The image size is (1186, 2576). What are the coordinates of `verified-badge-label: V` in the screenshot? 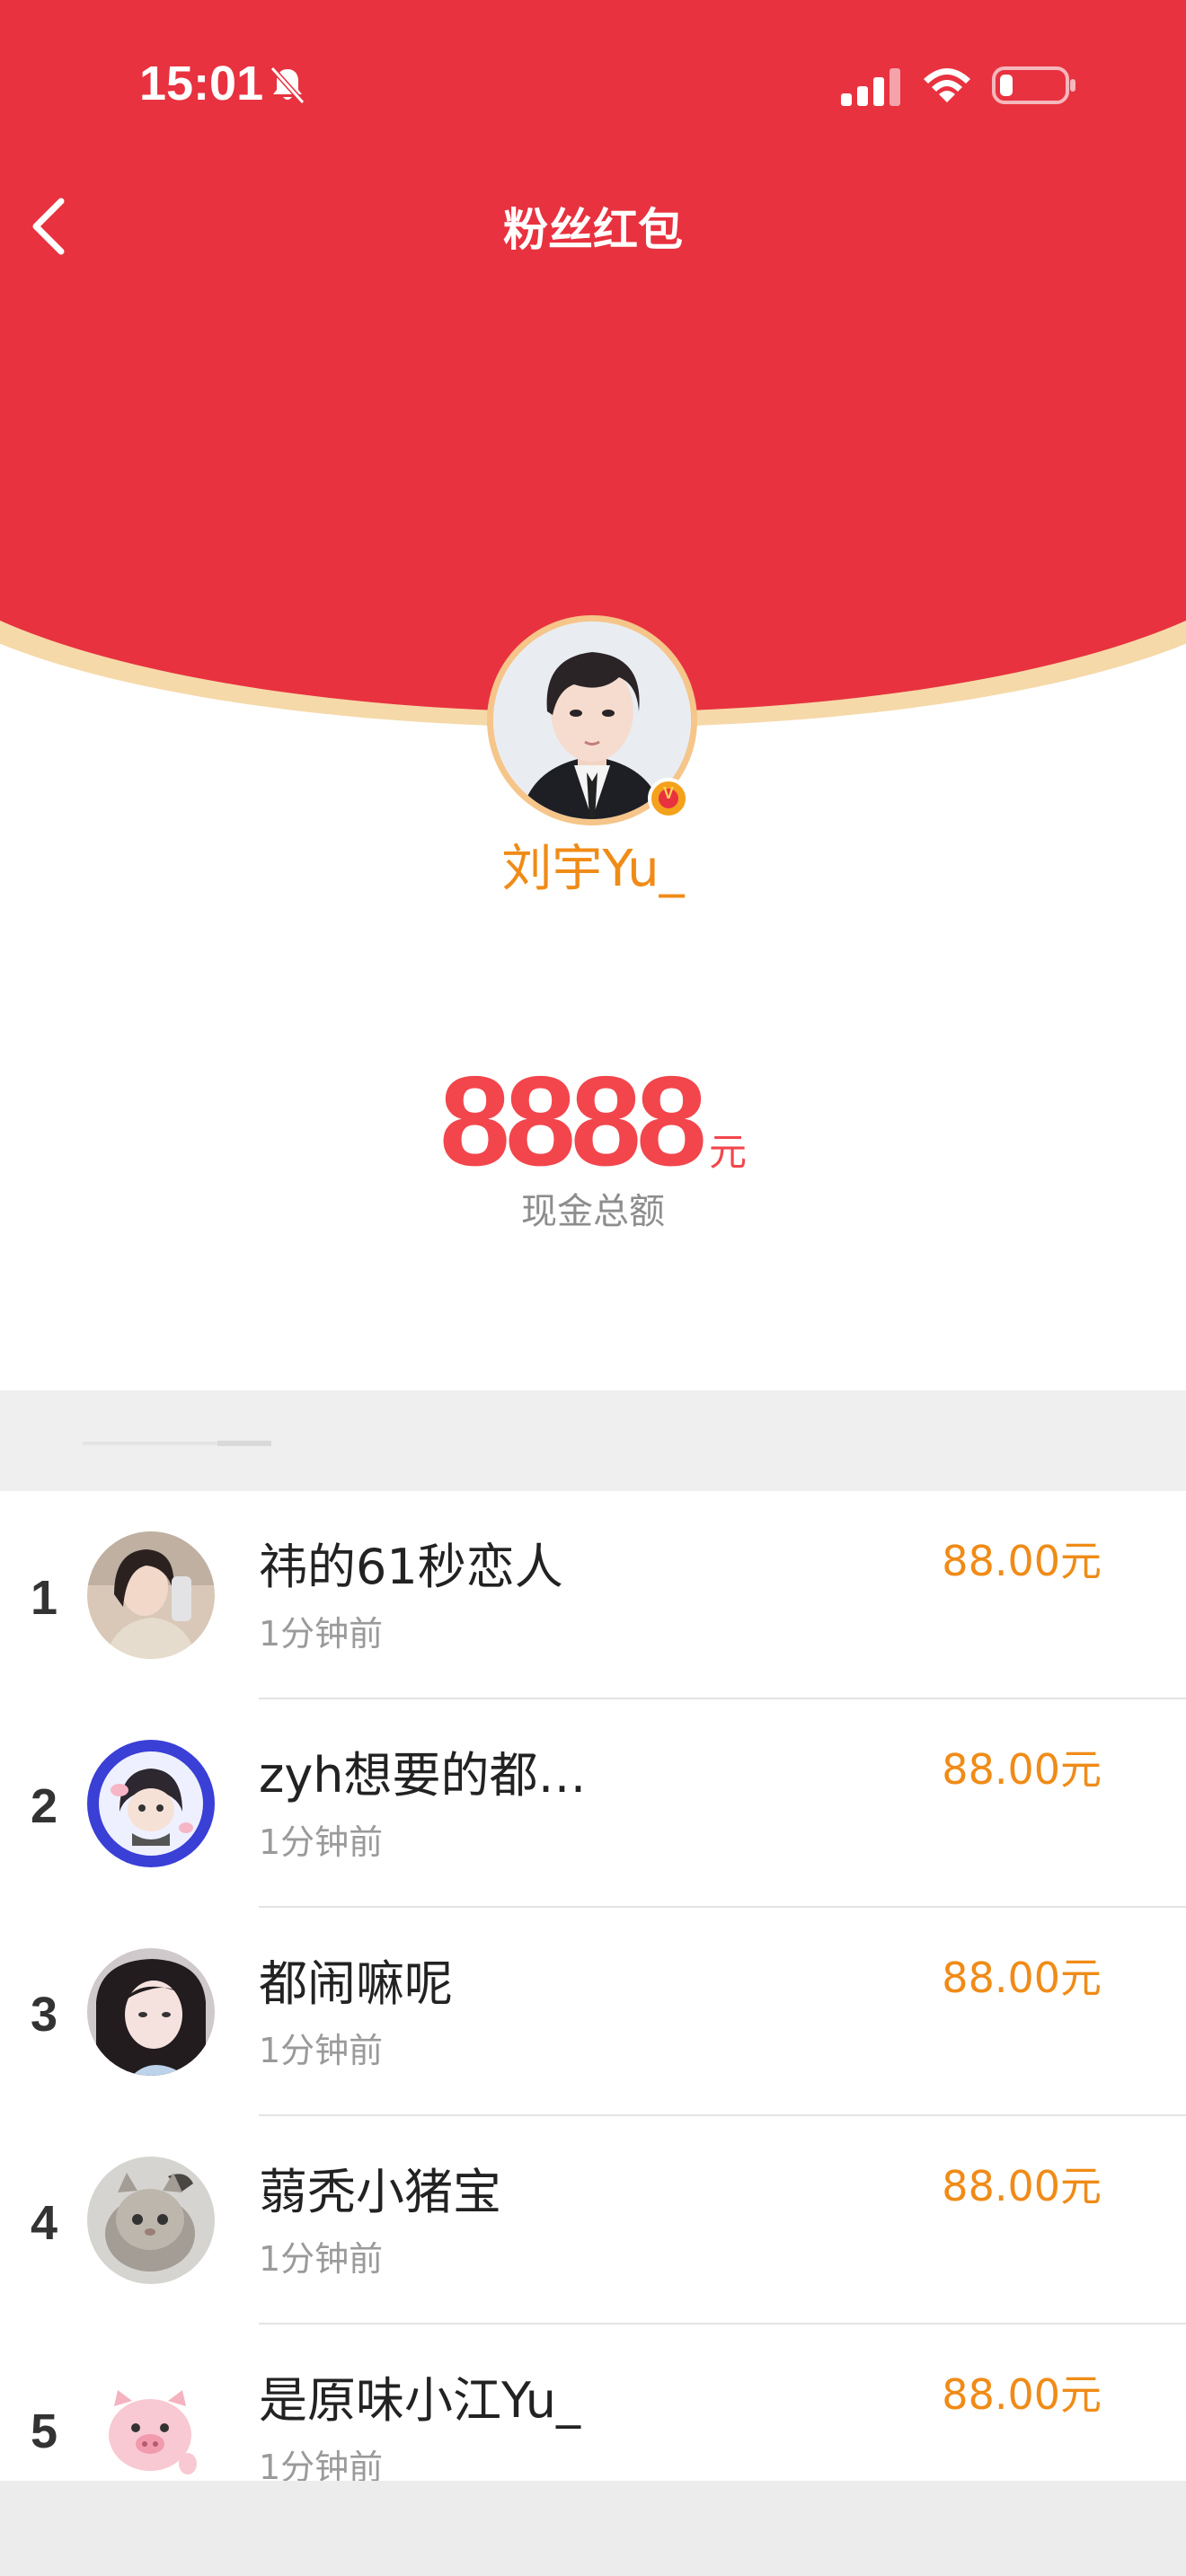 It's located at (668, 793).